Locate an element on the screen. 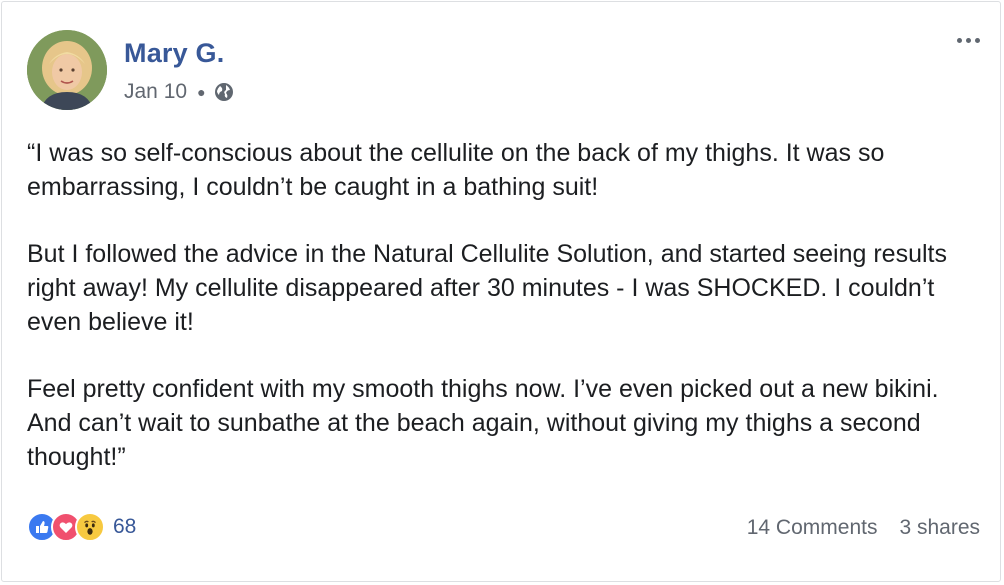  author-name: Mary G. is located at coordinates (174, 53).